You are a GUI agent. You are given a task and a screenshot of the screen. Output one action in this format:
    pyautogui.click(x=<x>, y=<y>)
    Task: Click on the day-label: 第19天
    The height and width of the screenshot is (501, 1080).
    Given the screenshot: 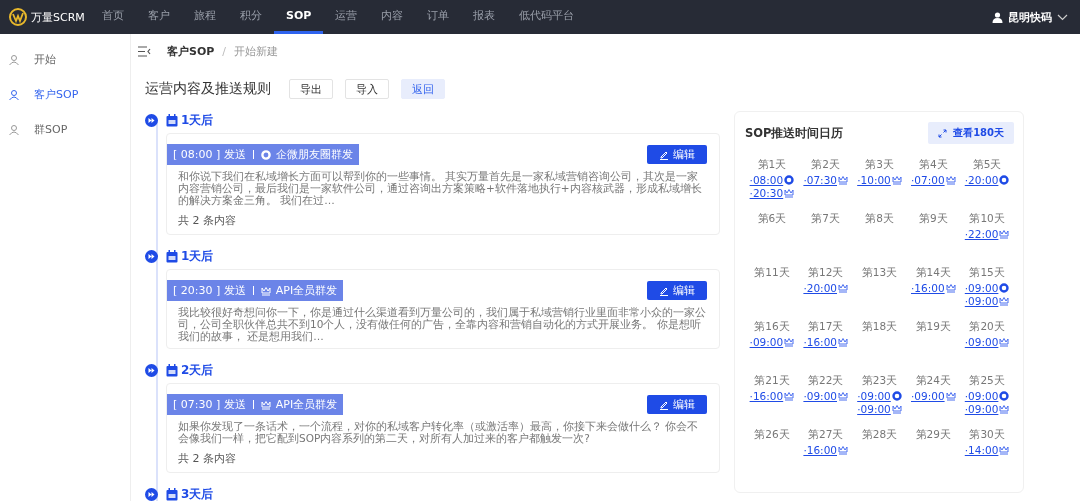 What is the action you would take?
    pyautogui.click(x=933, y=327)
    